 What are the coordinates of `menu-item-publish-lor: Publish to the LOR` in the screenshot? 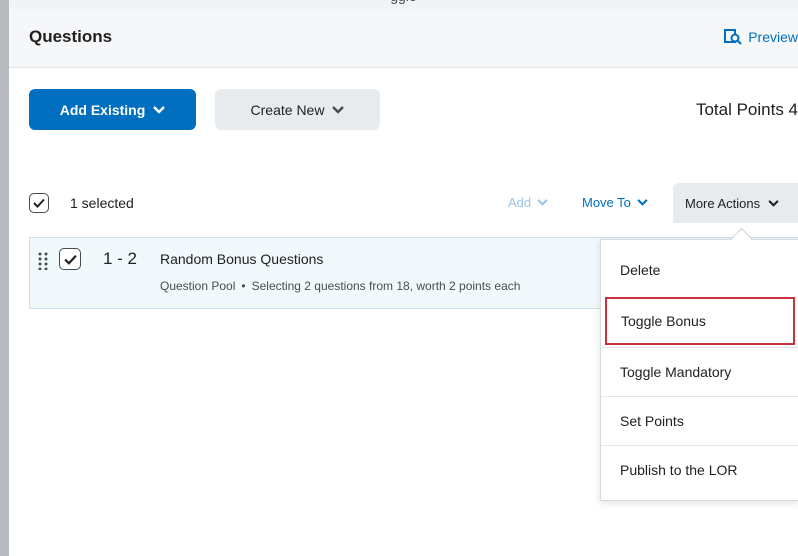 It's located at (699, 469).